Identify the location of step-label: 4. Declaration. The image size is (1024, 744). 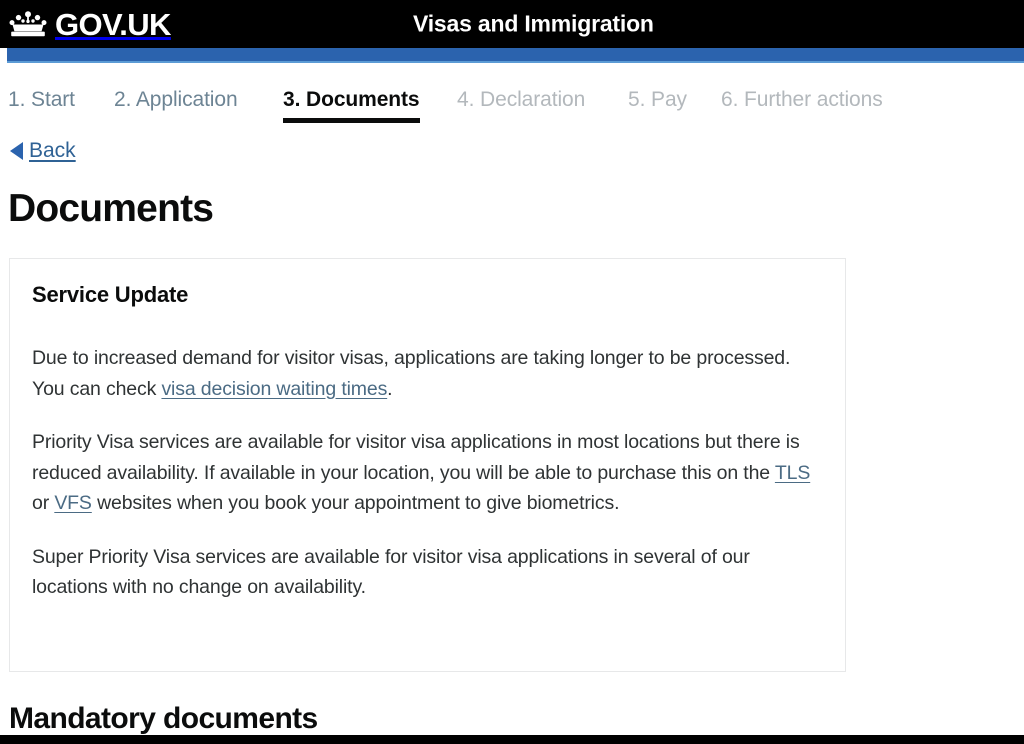
(521, 99).